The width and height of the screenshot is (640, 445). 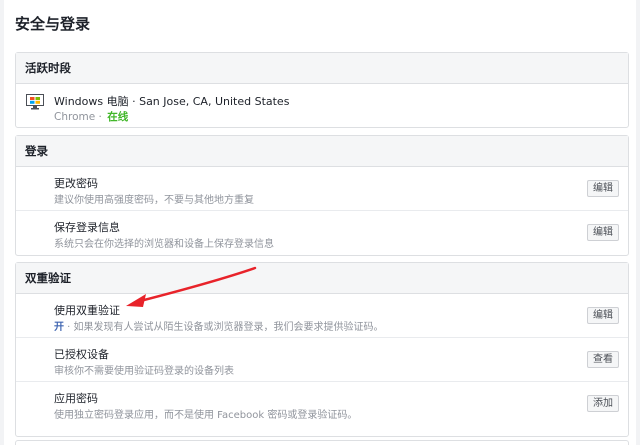 I want to click on app-passwords-add-button: 添加, so click(x=603, y=403).